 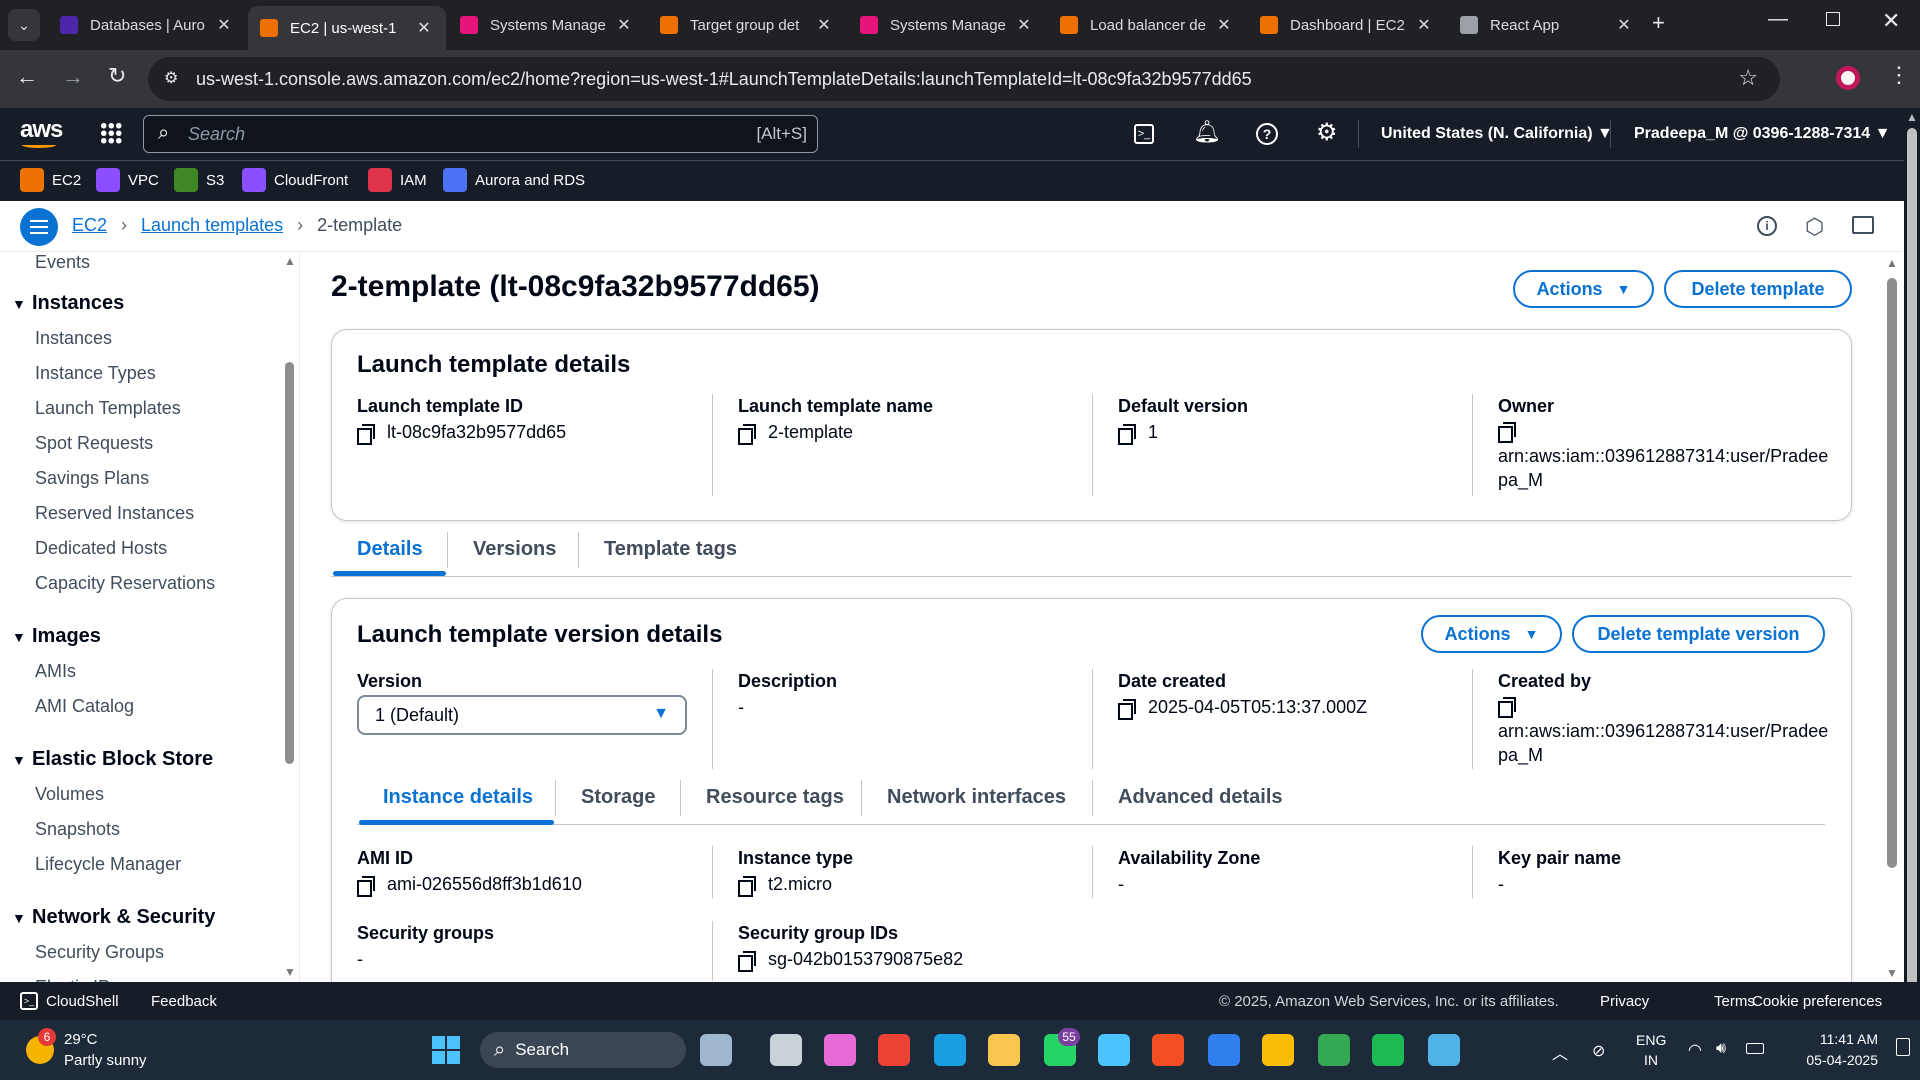 What do you see at coordinates (1892, 973) in the screenshot?
I see `scroll-down-arrow-icon: ▼` at bounding box center [1892, 973].